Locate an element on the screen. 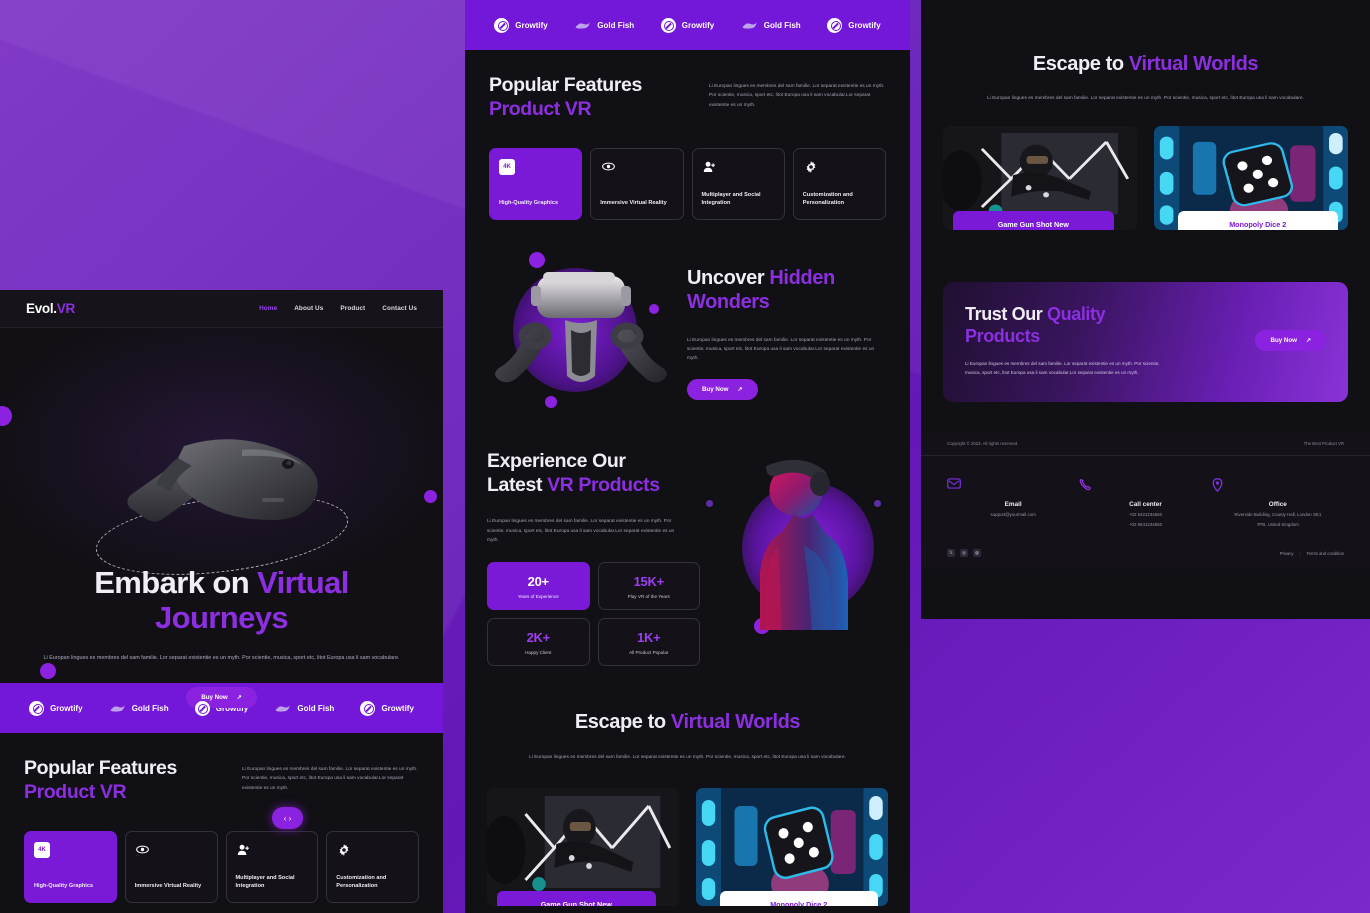 The image size is (1370, 913). stat-card: 20+ Years of Experience is located at coordinates (538, 586).